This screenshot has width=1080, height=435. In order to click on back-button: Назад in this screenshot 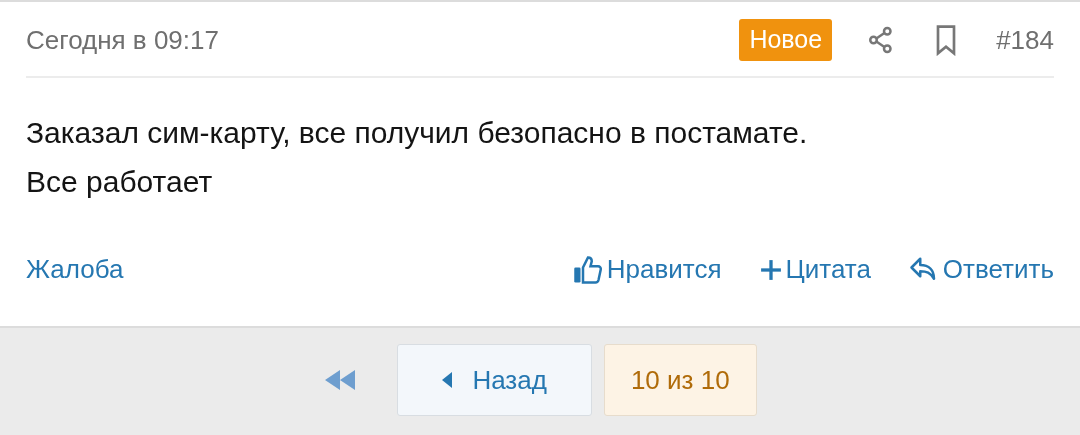, I will do `click(494, 380)`.